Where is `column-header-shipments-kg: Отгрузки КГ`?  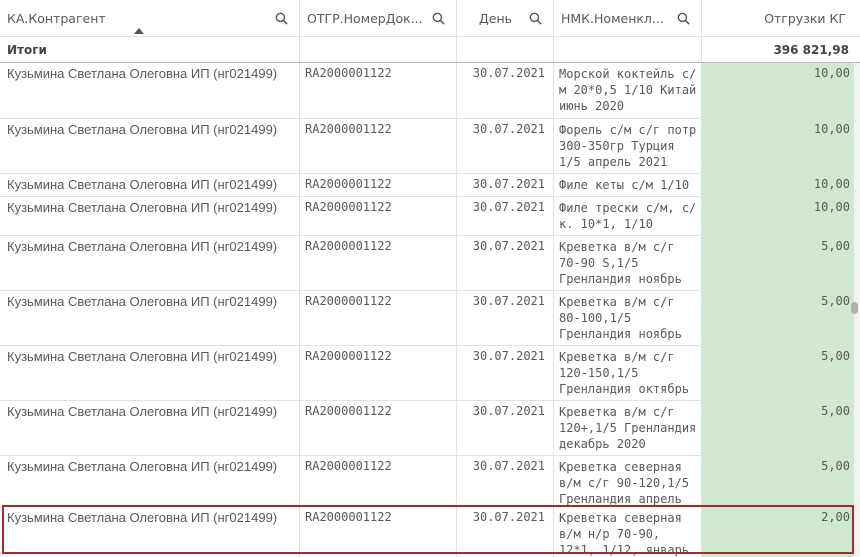
column-header-shipments-kg: Отгрузки КГ is located at coordinates (778, 18).